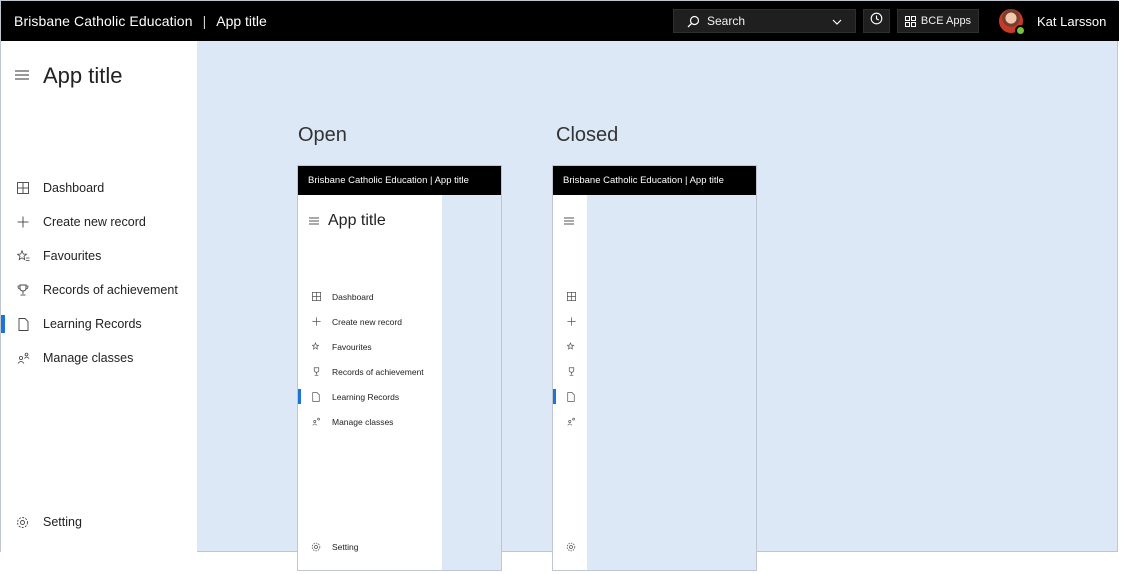 The width and height of the screenshot is (1122, 574). I want to click on mini-item-create-new-record, so click(570, 321).